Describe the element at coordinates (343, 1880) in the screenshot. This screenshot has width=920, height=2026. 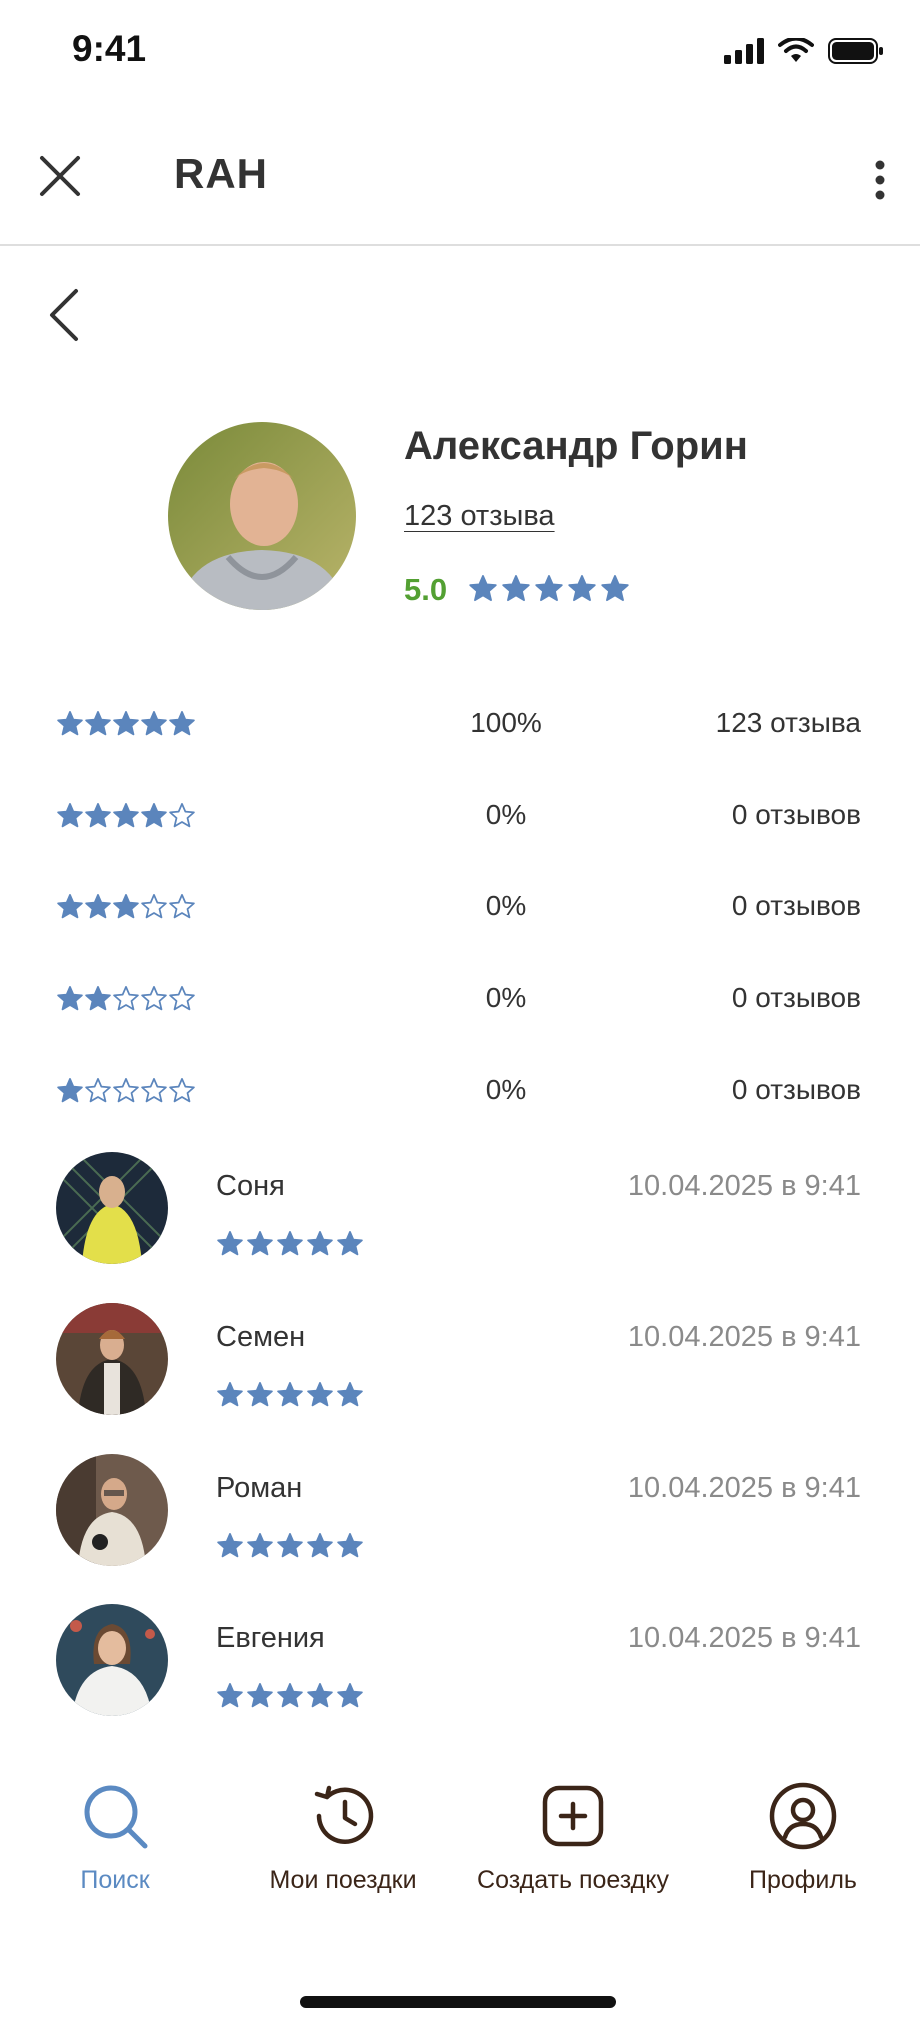
I see `nav-label: Мои поездки` at that location.